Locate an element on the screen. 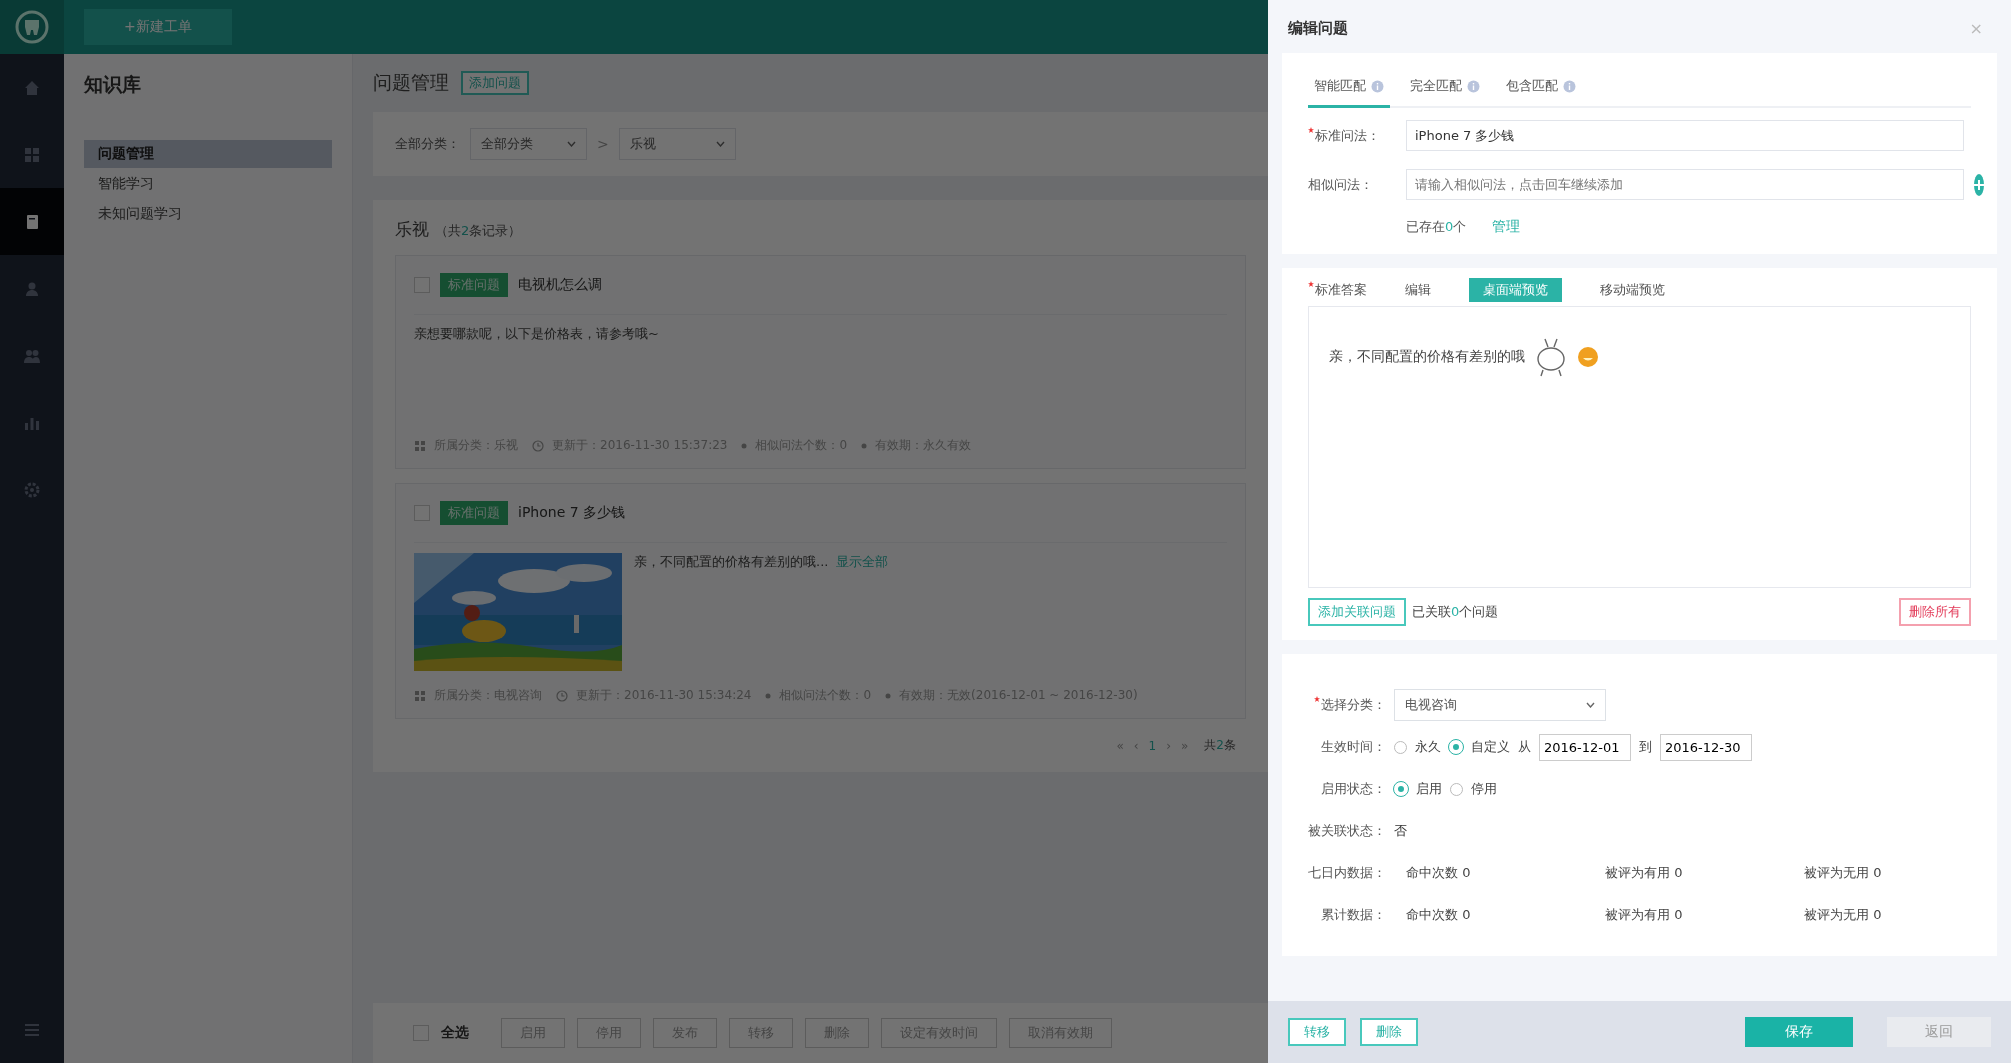 The width and height of the screenshot is (2011, 1063). close-button: × is located at coordinates (1976, 28).